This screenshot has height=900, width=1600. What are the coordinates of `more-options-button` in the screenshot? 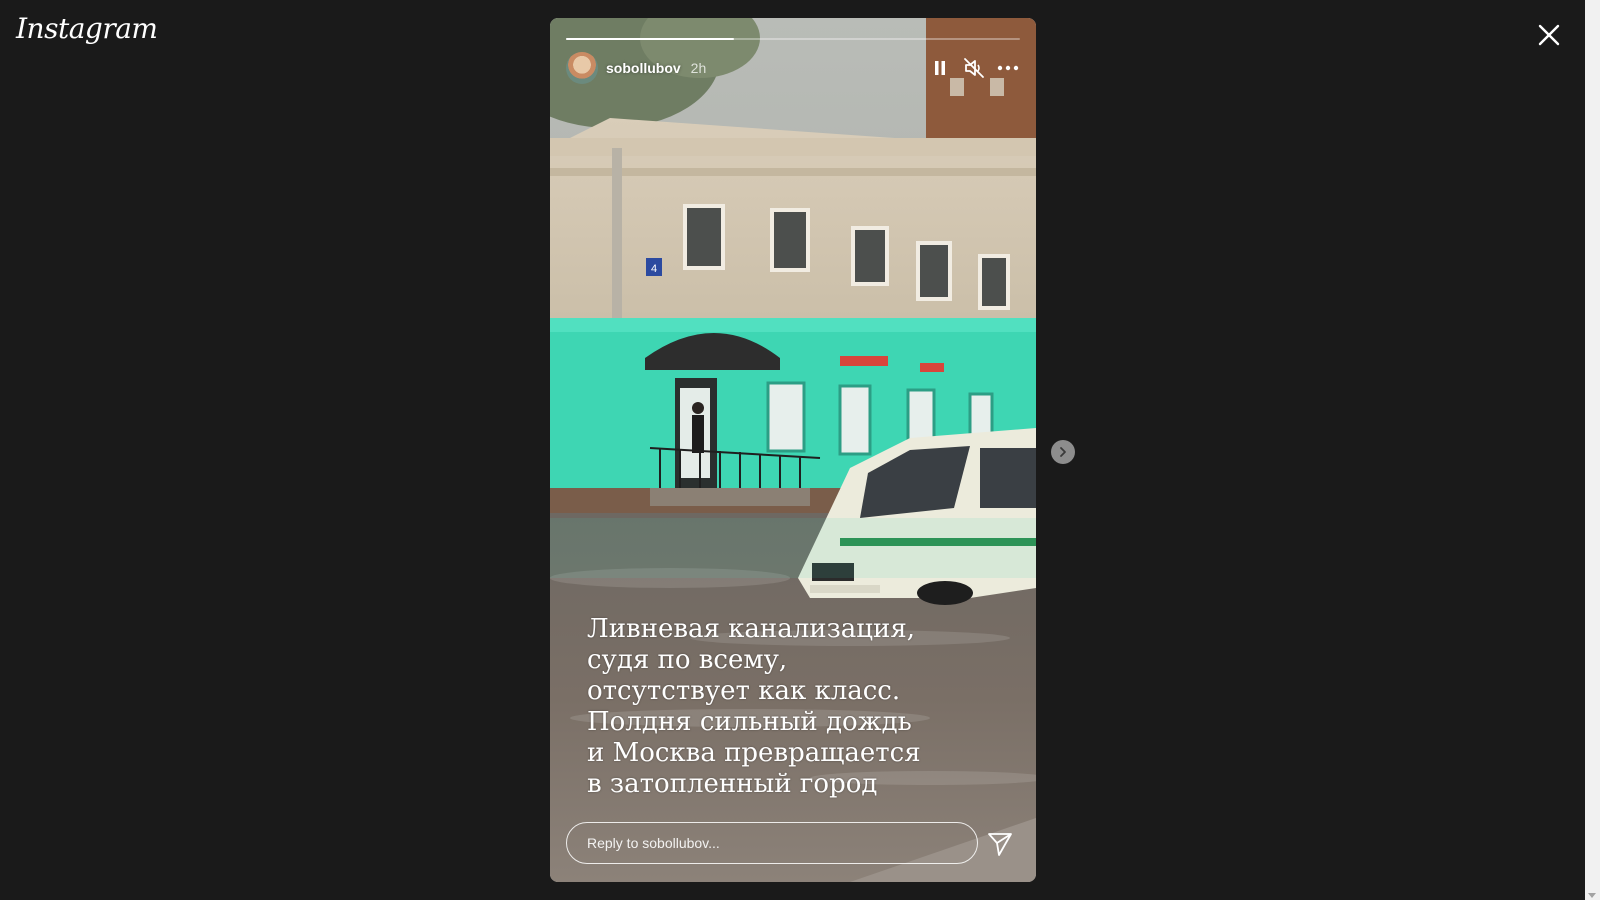 It's located at (1008, 68).